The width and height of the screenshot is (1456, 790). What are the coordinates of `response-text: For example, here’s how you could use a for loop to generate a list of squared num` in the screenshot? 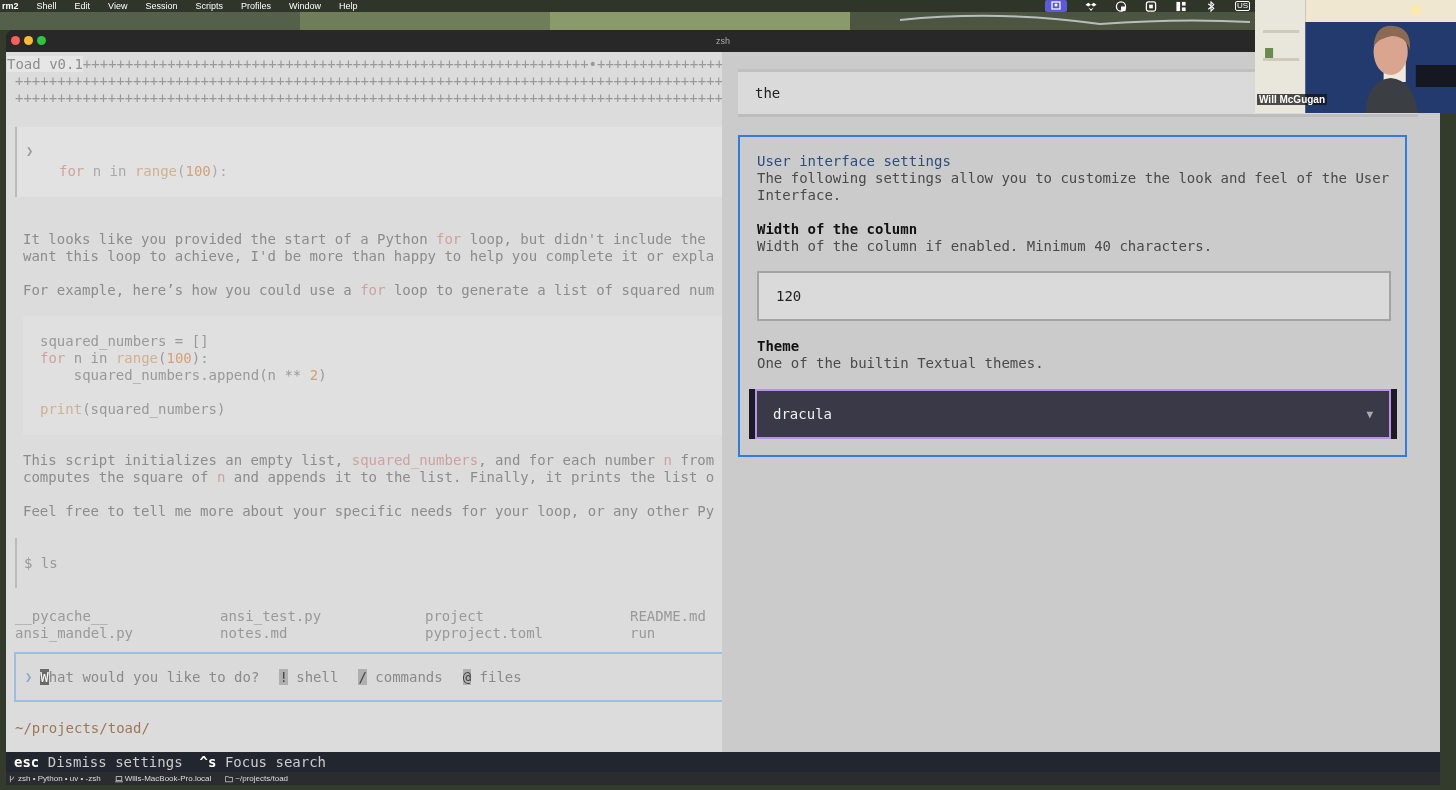 It's located at (369, 290).